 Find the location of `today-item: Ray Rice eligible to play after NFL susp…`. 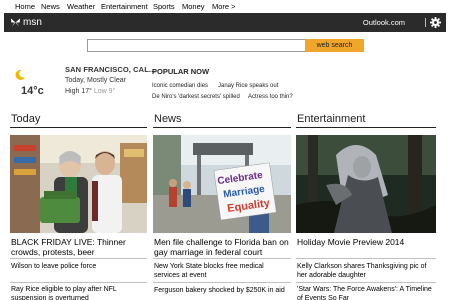

today-item: Ray Rice eligible to play after NFL susp… is located at coordinates (79, 292).